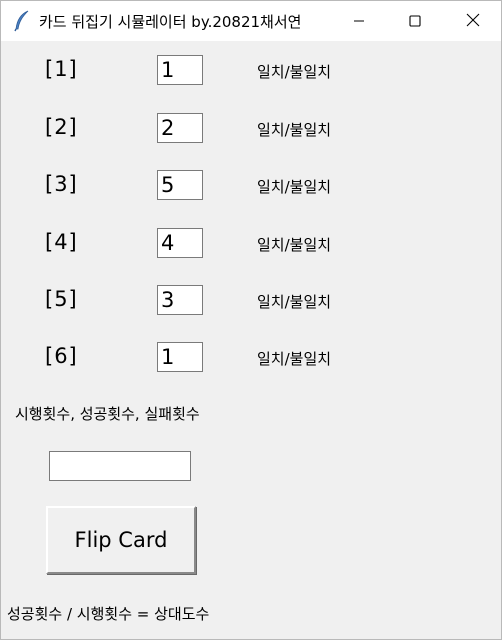 This screenshot has height=640, width=502. What do you see at coordinates (61, 69) in the screenshot?
I see `row-label-1: [1]` at bounding box center [61, 69].